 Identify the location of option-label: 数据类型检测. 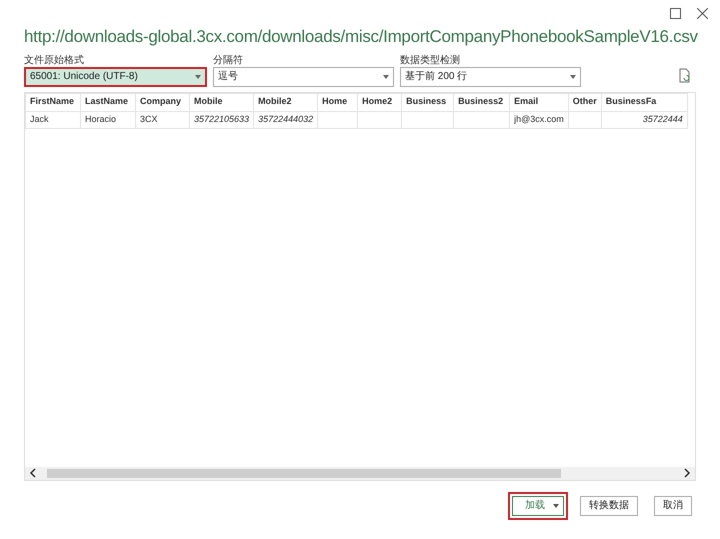
(430, 60).